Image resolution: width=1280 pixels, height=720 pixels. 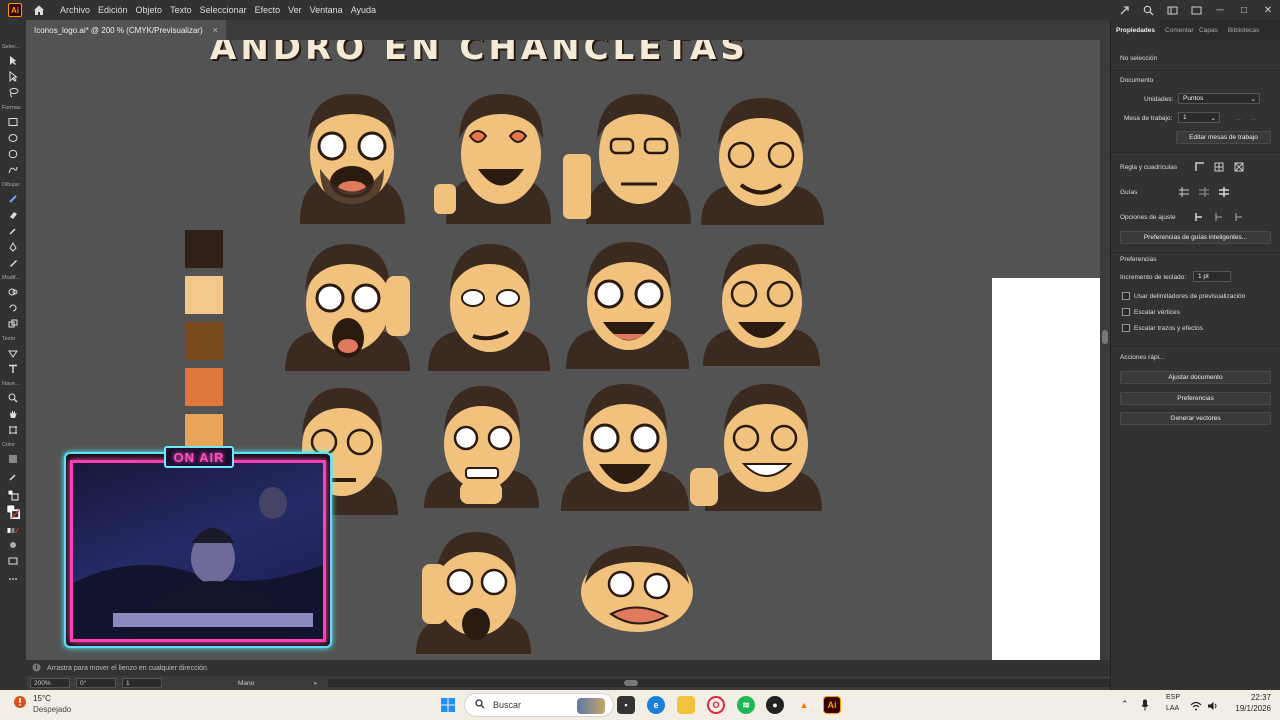 I want to click on rotate-tool-icon, so click(x=13, y=307).